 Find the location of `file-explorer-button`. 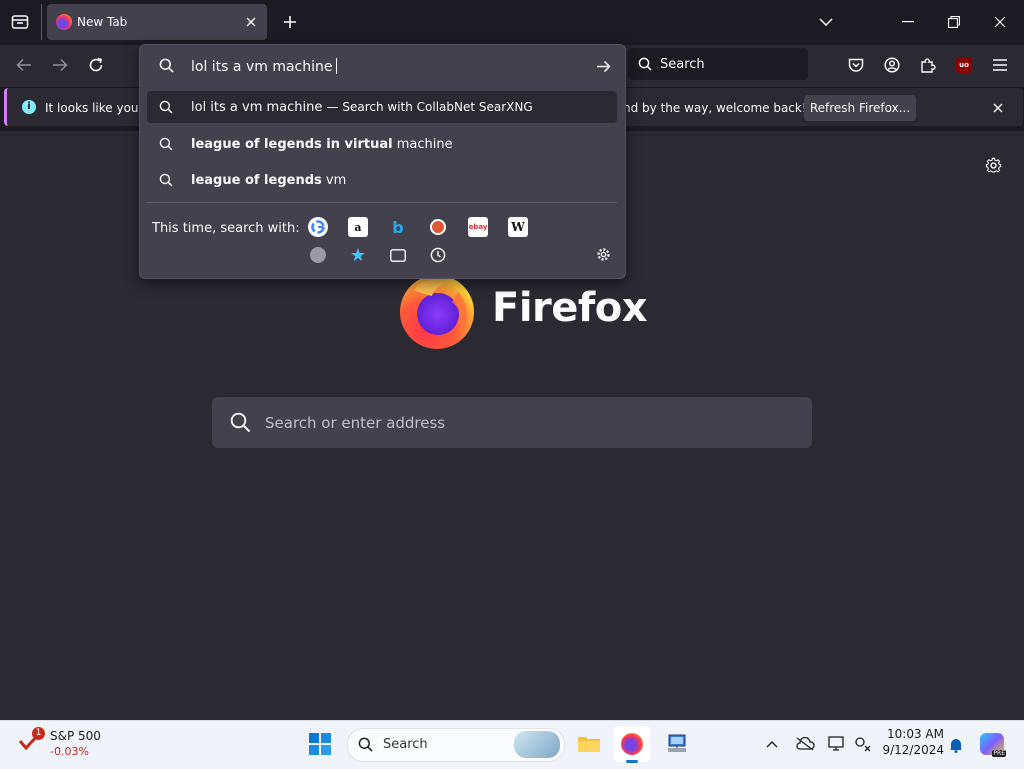

file-explorer-button is located at coordinates (589, 744).